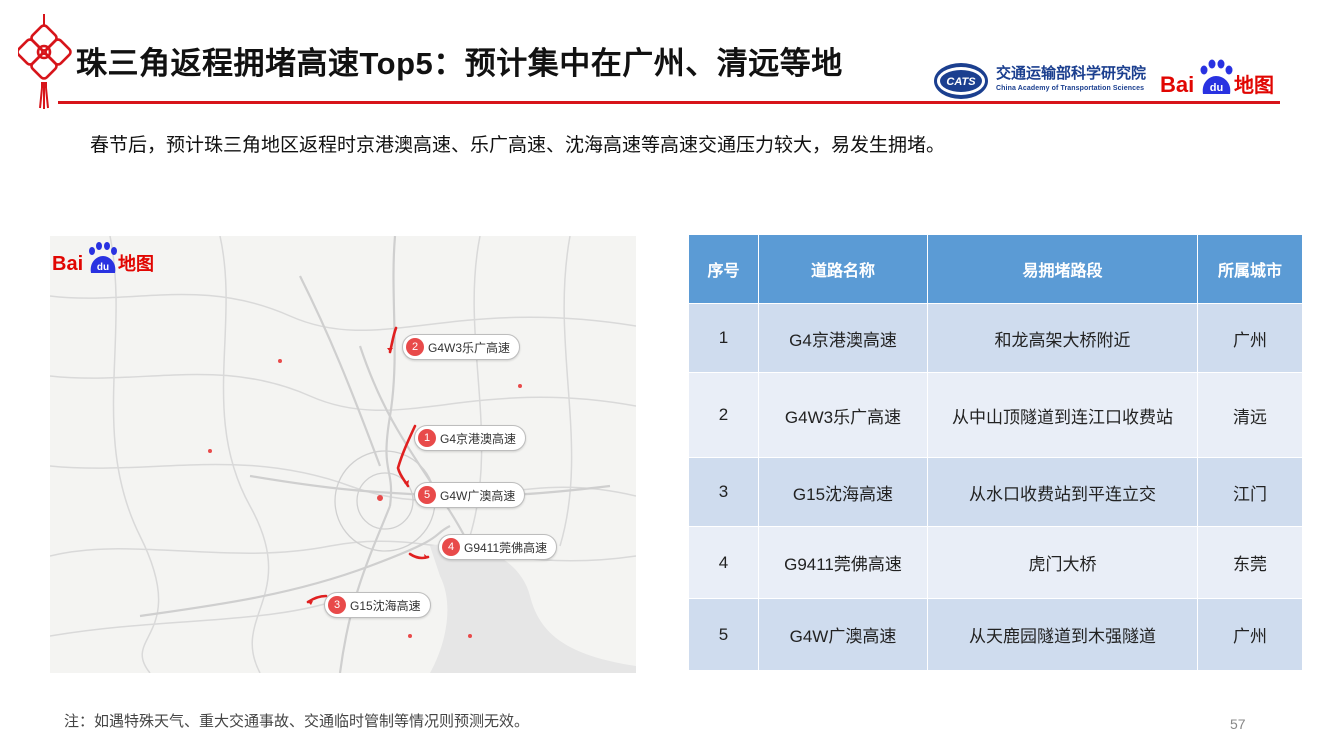 Image resolution: width=1340 pixels, height=743 pixels. What do you see at coordinates (1250, 562) in the screenshot?
I see `cell-city: 东莞` at bounding box center [1250, 562].